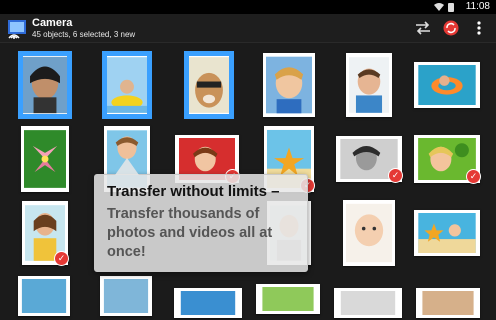  What do you see at coordinates (439, 7) in the screenshot?
I see `wifi-icon` at bounding box center [439, 7].